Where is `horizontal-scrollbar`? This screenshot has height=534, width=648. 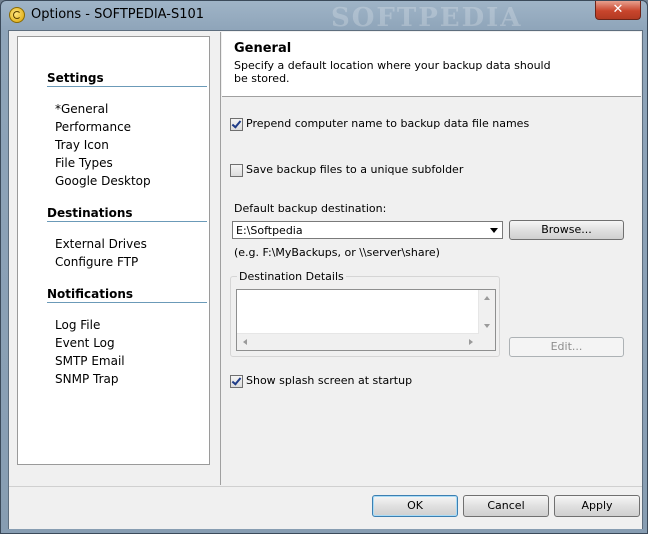 horizontal-scrollbar is located at coordinates (358, 341).